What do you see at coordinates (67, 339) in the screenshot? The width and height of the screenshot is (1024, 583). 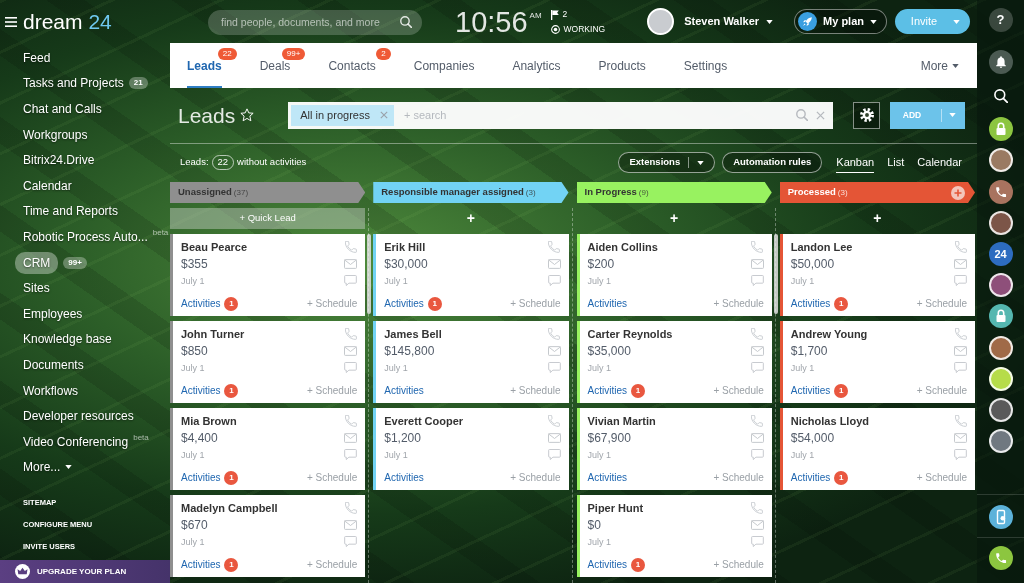 I see `sidebar-item: Knowledge base` at bounding box center [67, 339].